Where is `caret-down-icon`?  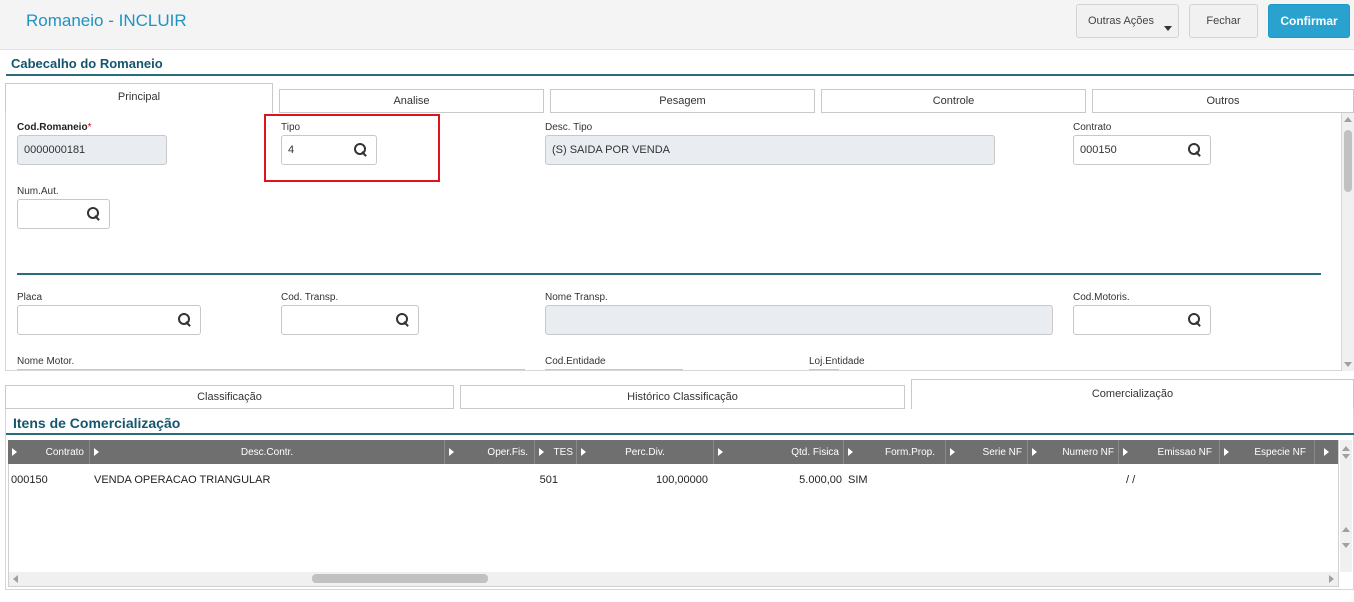 caret-down-icon is located at coordinates (1168, 28).